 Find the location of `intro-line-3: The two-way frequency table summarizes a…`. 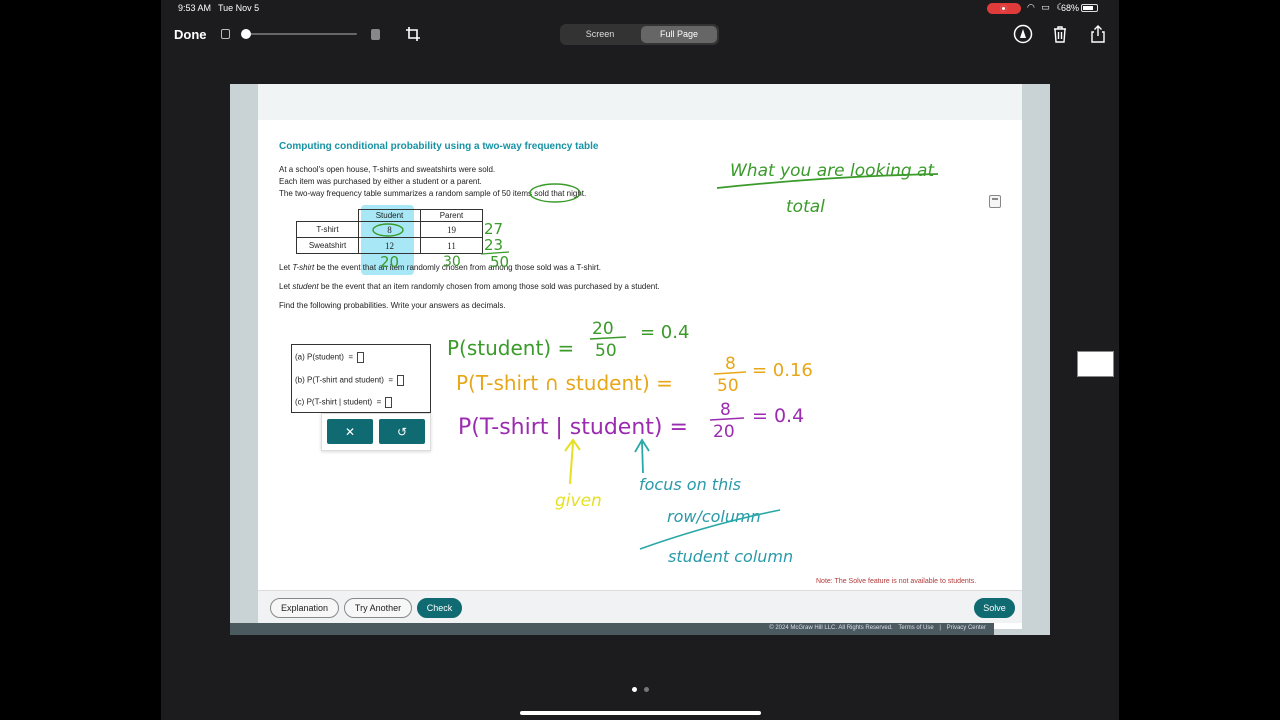

intro-line-3: The two-way frequency table summarizes a… is located at coordinates (433, 193).